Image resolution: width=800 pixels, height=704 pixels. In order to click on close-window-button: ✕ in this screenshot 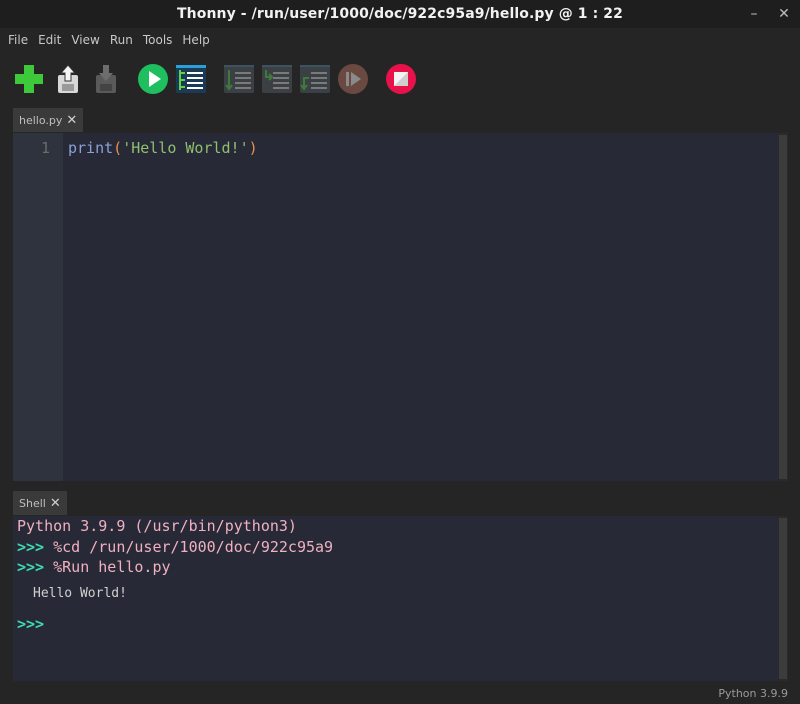, I will do `click(784, 14)`.